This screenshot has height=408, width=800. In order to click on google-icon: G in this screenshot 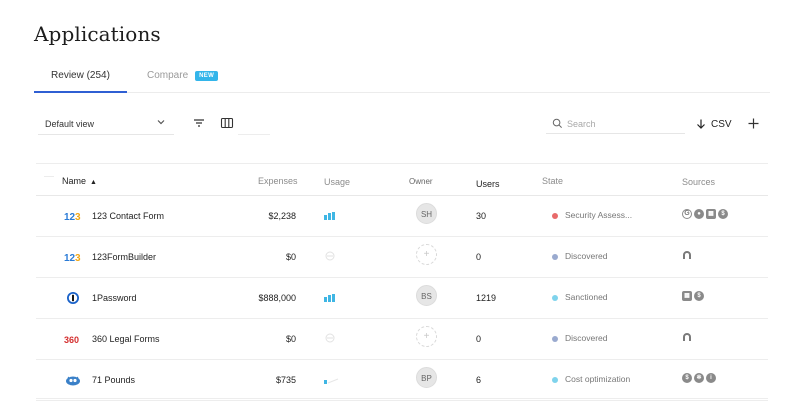, I will do `click(687, 214)`.